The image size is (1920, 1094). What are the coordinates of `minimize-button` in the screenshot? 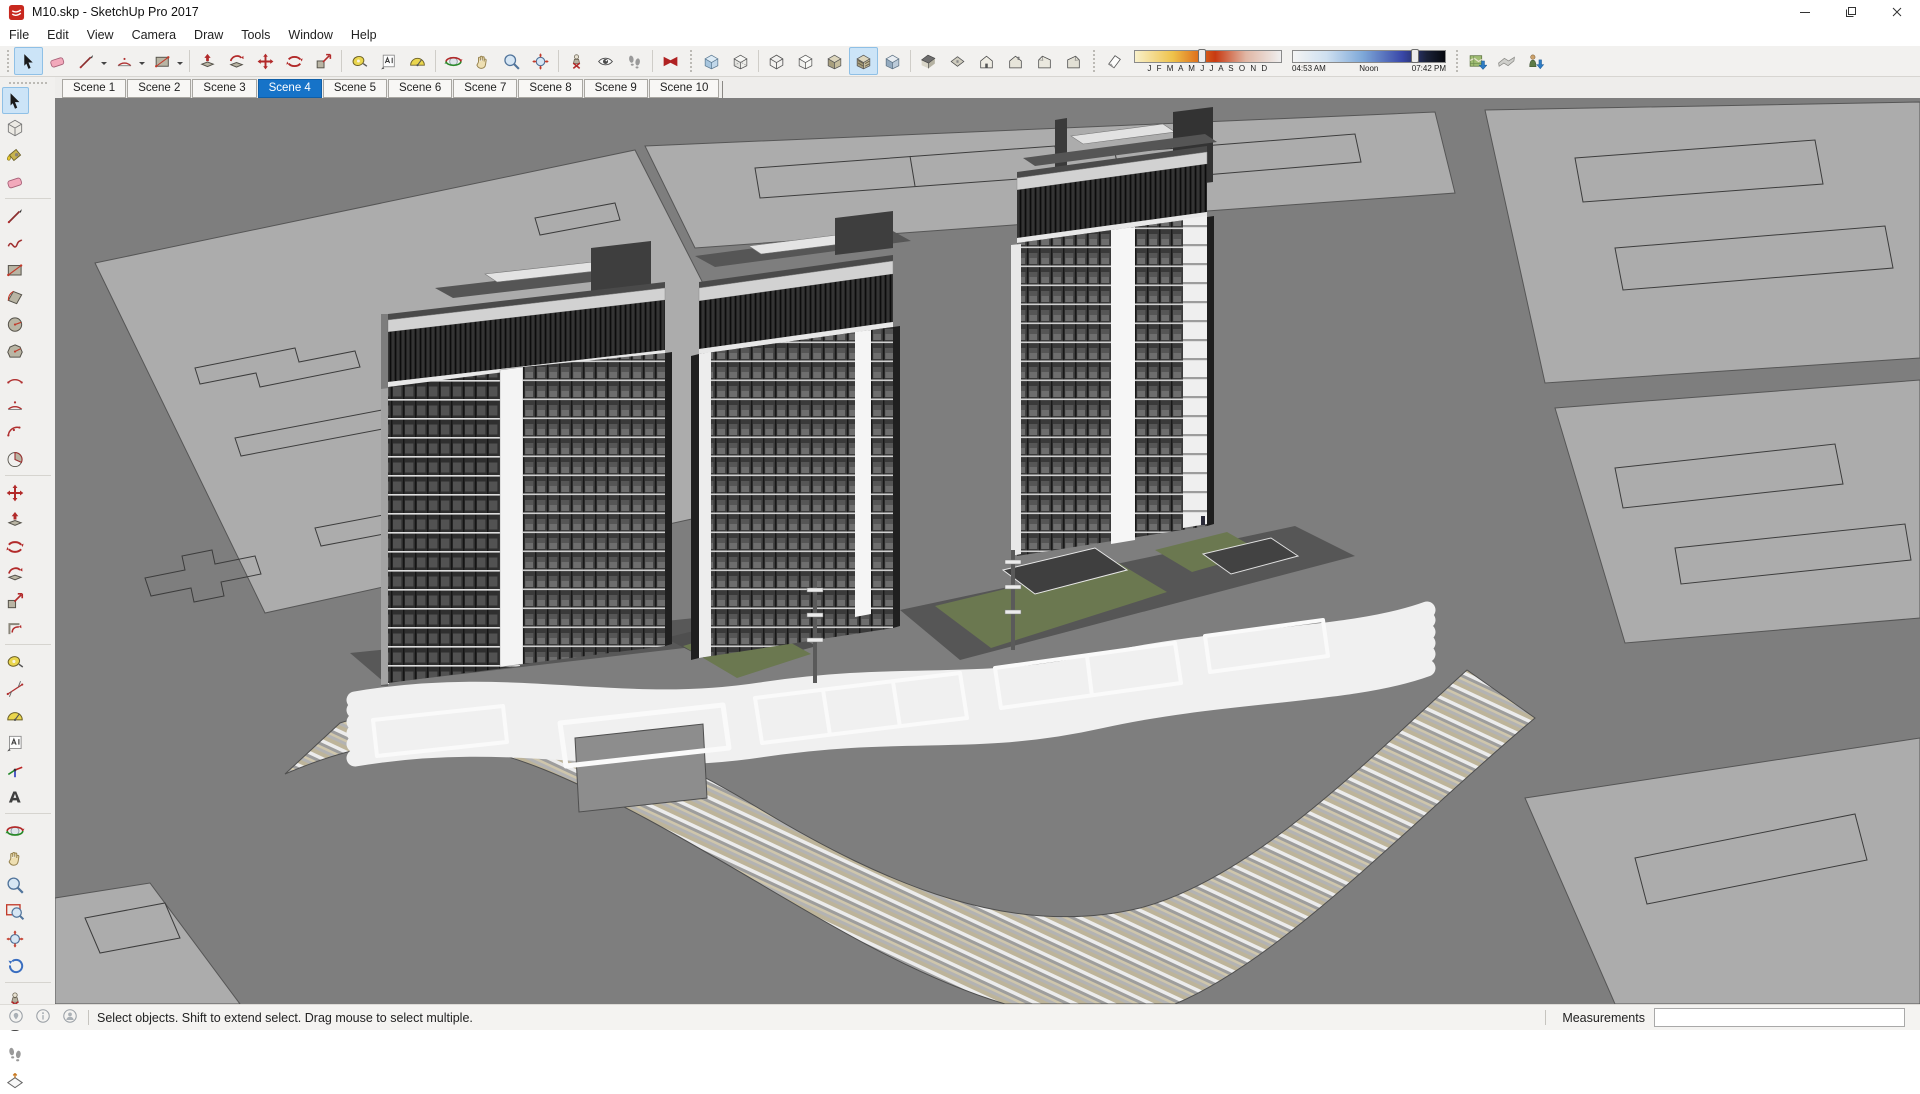 It's located at (1805, 12).